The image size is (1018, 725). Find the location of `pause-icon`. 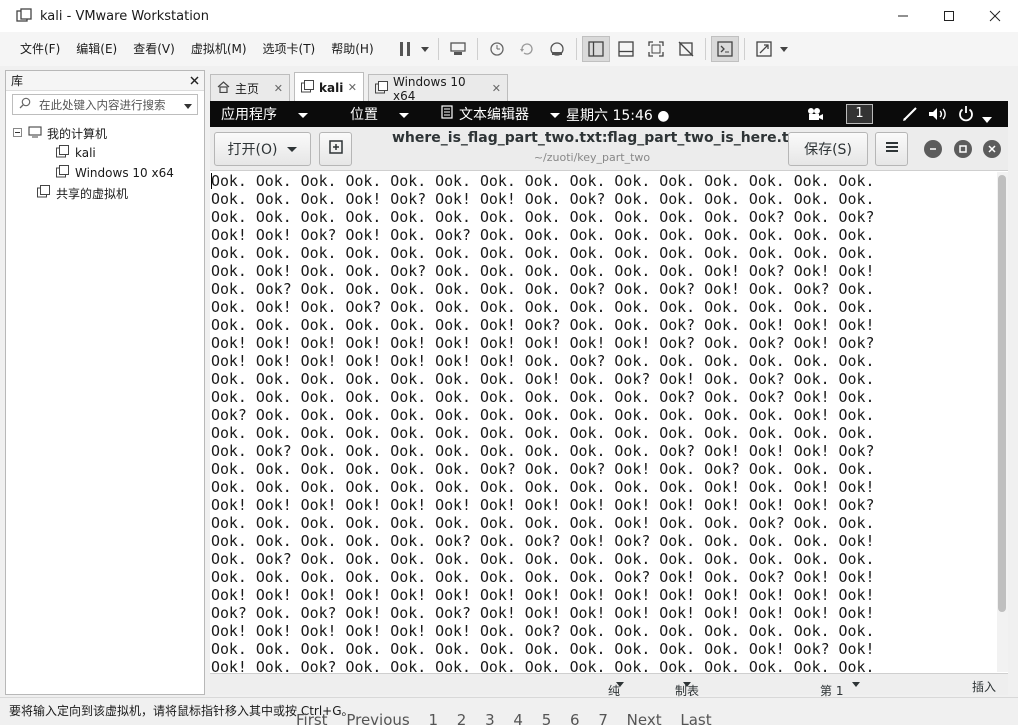

pause-icon is located at coordinates (405, 49).